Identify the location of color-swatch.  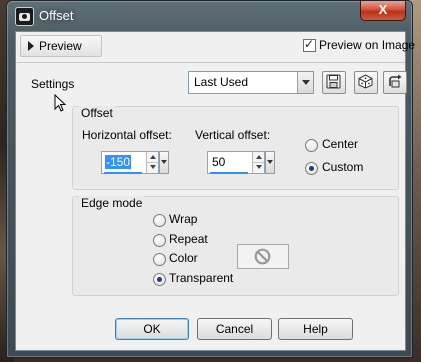
(263, 256).